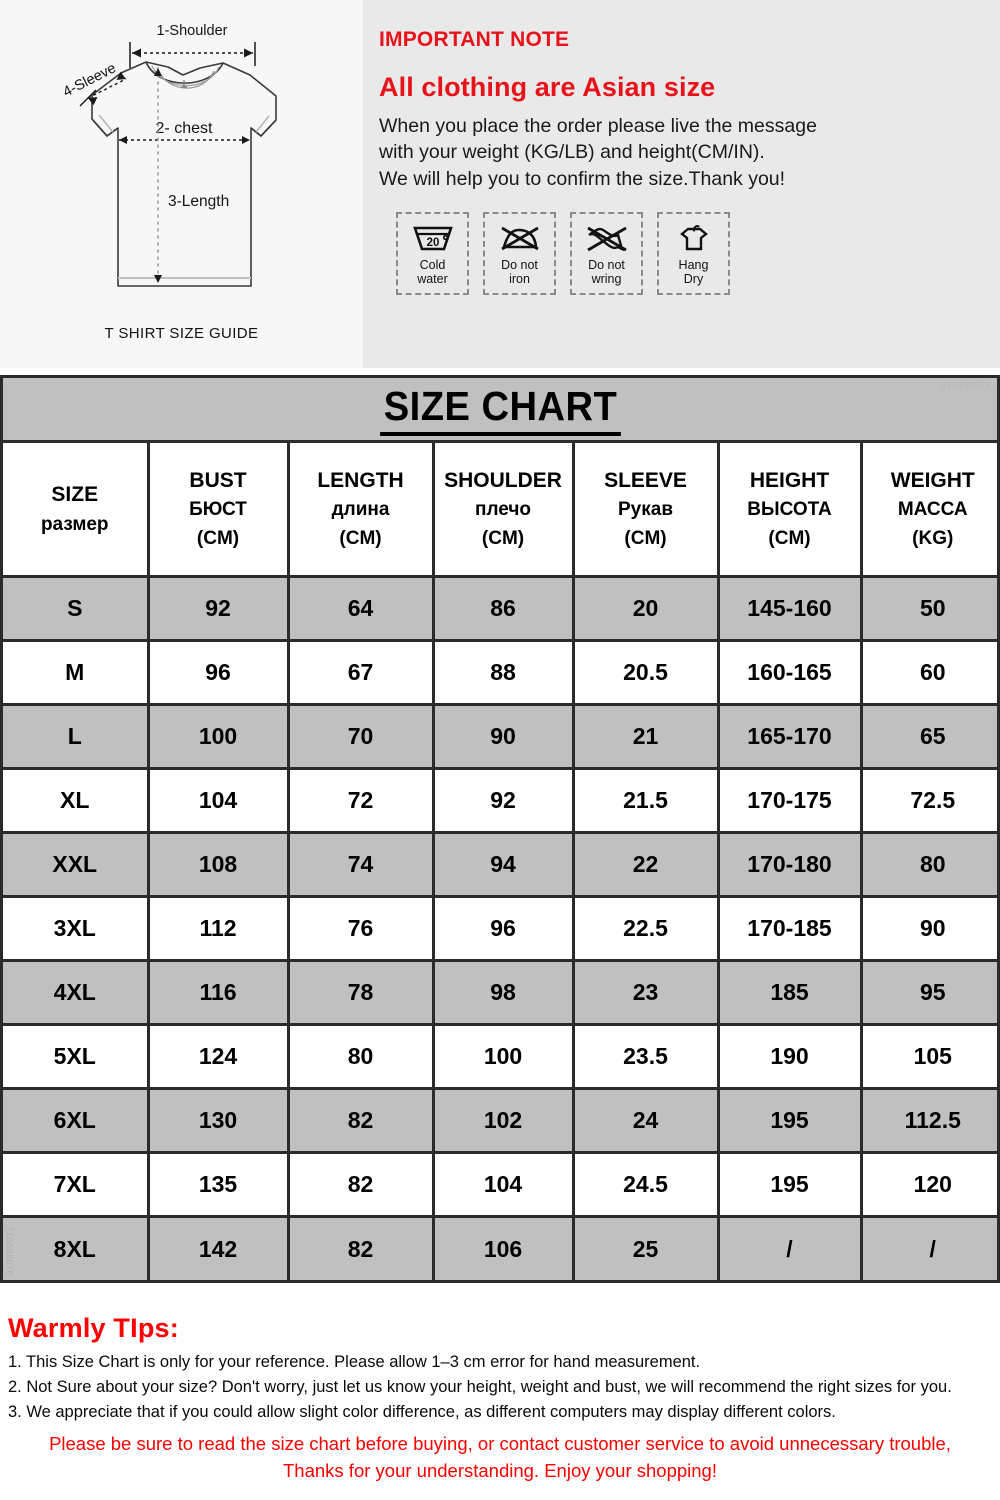 This screenshot has height=1500, width=1000. I want to click on table-cell: 88, so click(502, 672).